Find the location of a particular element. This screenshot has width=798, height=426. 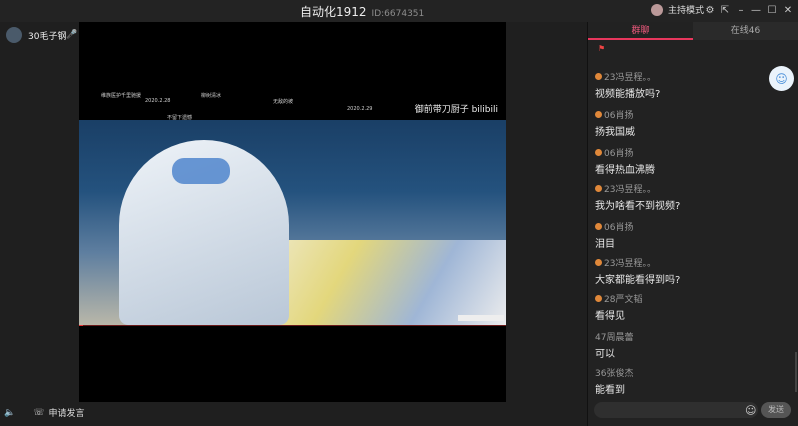

message-text: 看得热血沸腾 is located at coordinates (625, 170).